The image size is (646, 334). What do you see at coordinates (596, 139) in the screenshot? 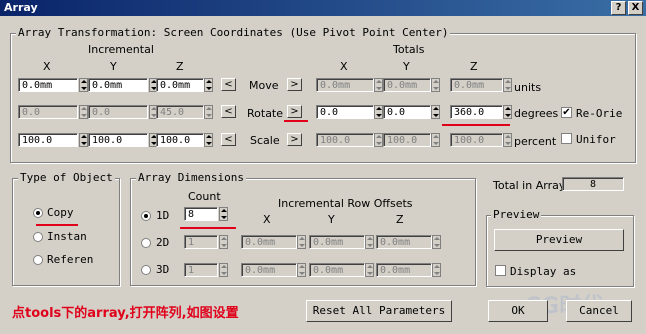
I see `uniform-label: Unifor` at bounding box center [596, 139].